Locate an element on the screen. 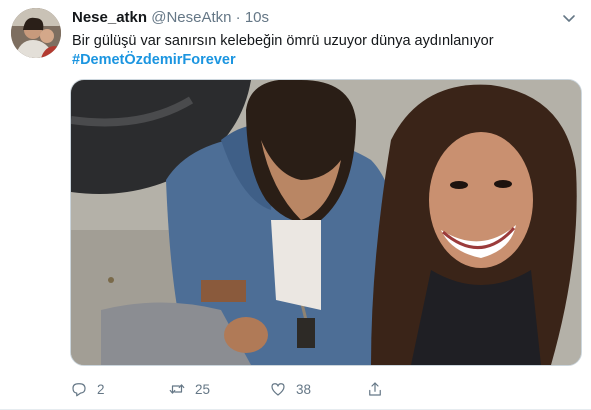 Image resolution: width=591 pixels, height=410 pixels. chevron-down-icon is located at coordinates (569, 18).